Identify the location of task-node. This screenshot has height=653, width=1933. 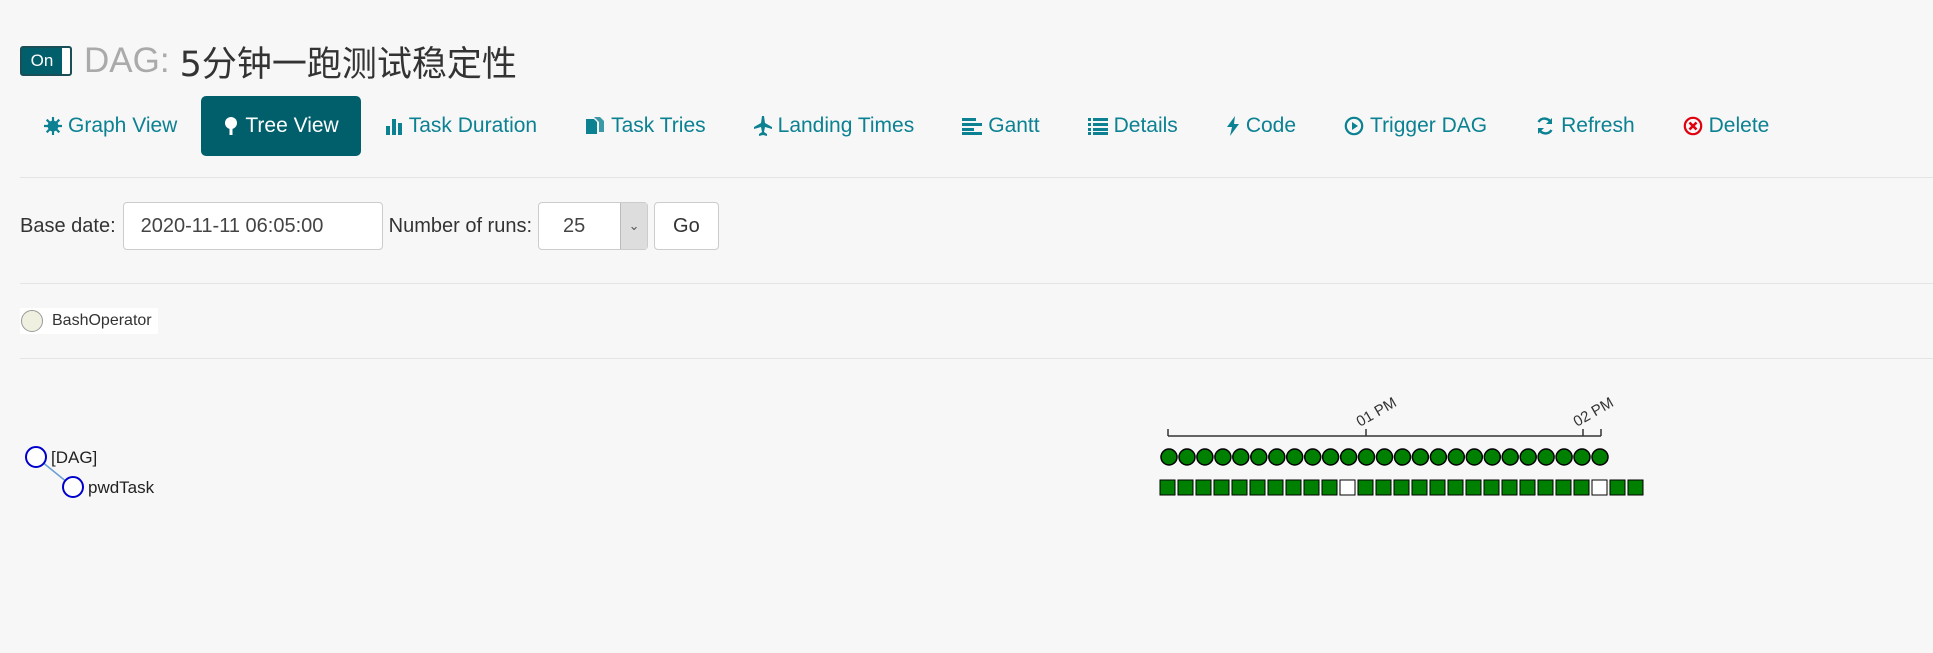
(73, 487).